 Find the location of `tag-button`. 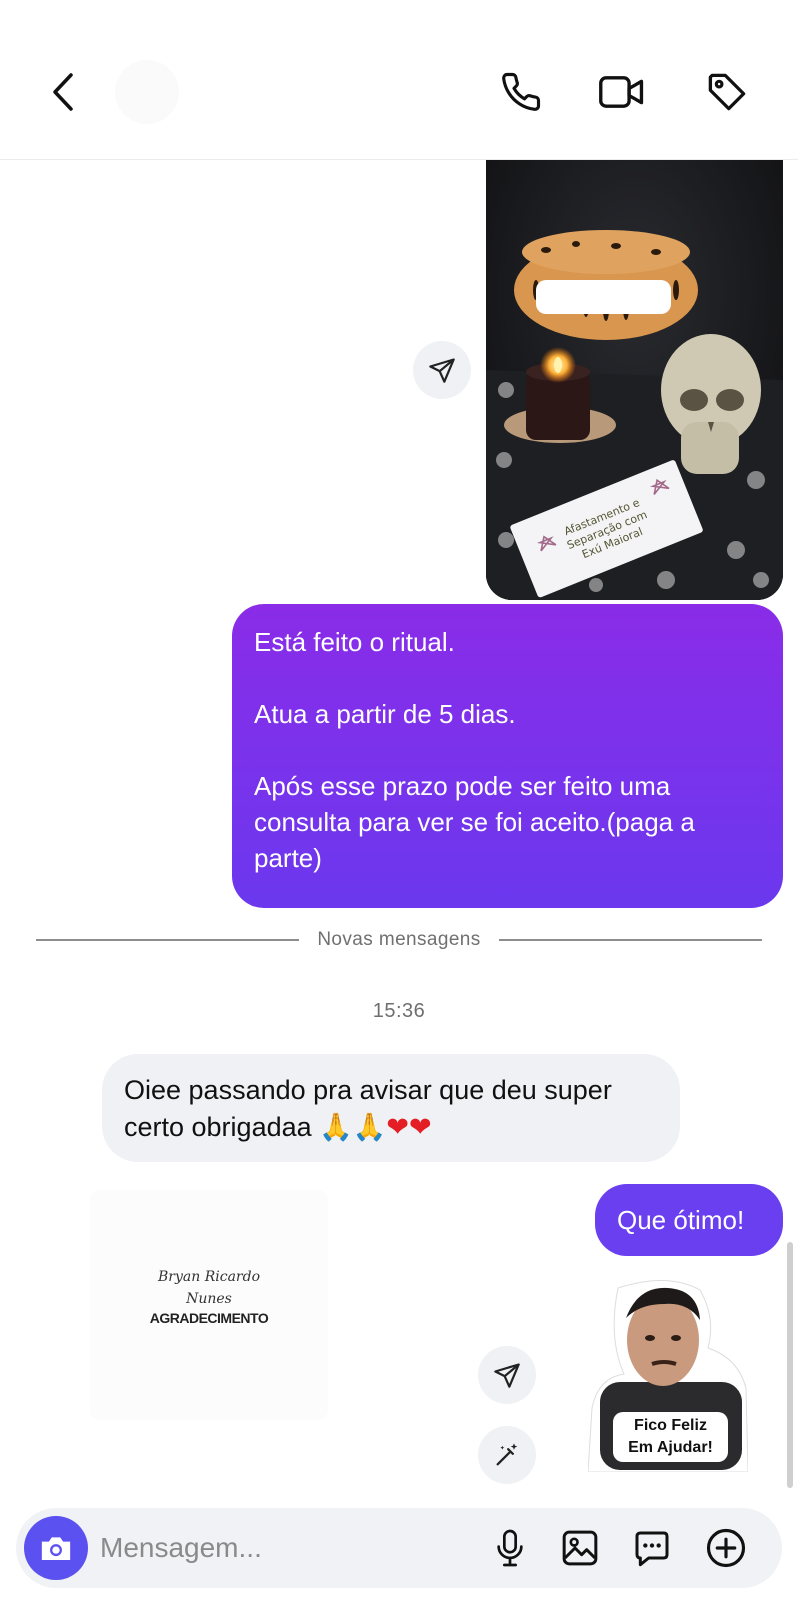

tag-button is located at coordinates (727, 92).